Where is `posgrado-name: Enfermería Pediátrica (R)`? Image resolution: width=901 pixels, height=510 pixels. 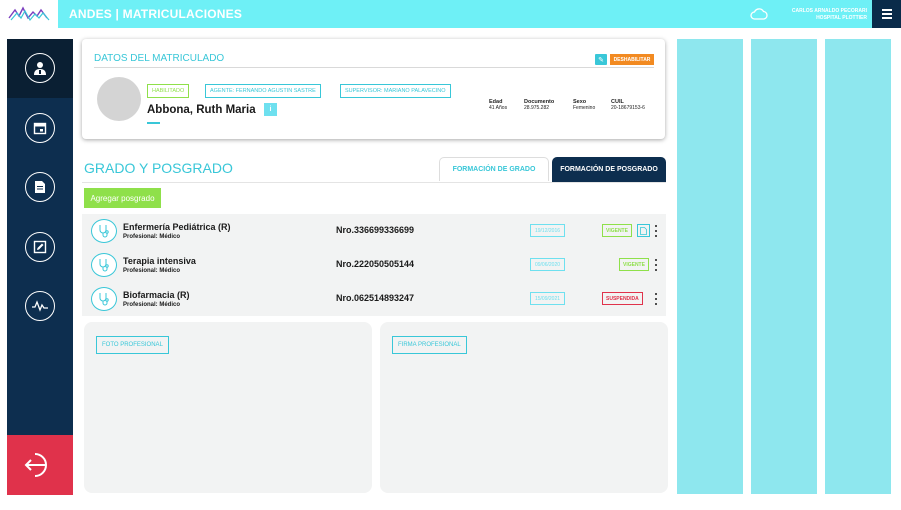
posgrado-name: Enfermería Pediátrica (R) is located at coordinates (177, 227).